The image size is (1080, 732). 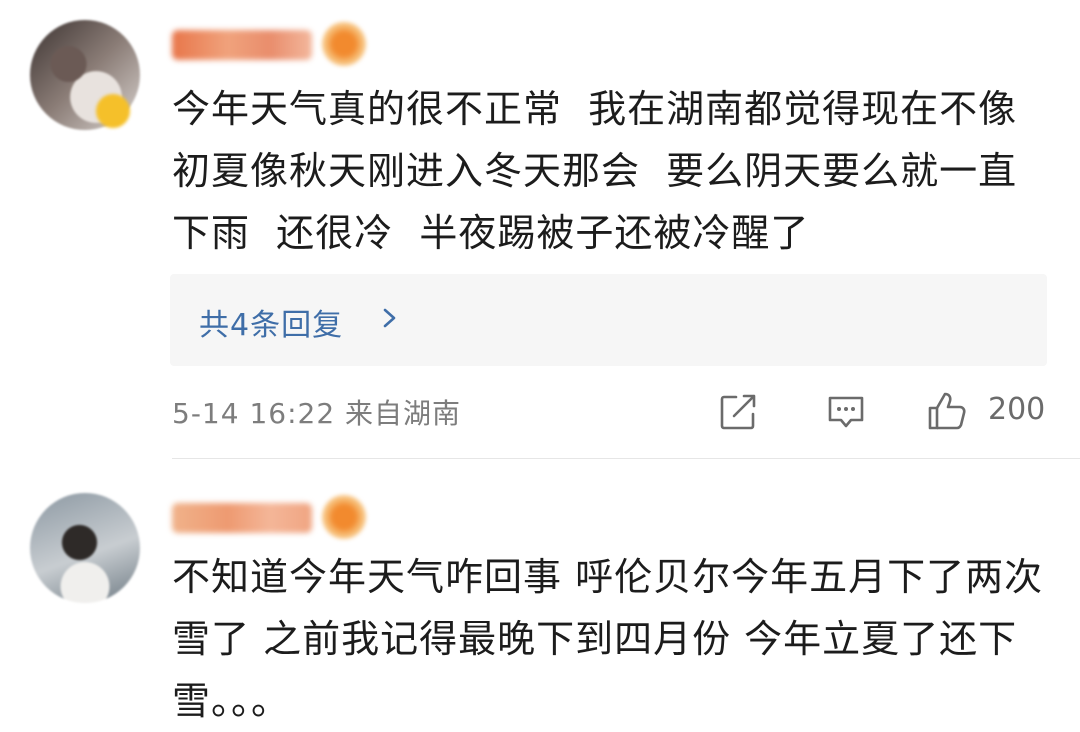 What do you see at coordinates (85, 548) in the screenshot?
I see `avatar` at bounding box center [85, 548].